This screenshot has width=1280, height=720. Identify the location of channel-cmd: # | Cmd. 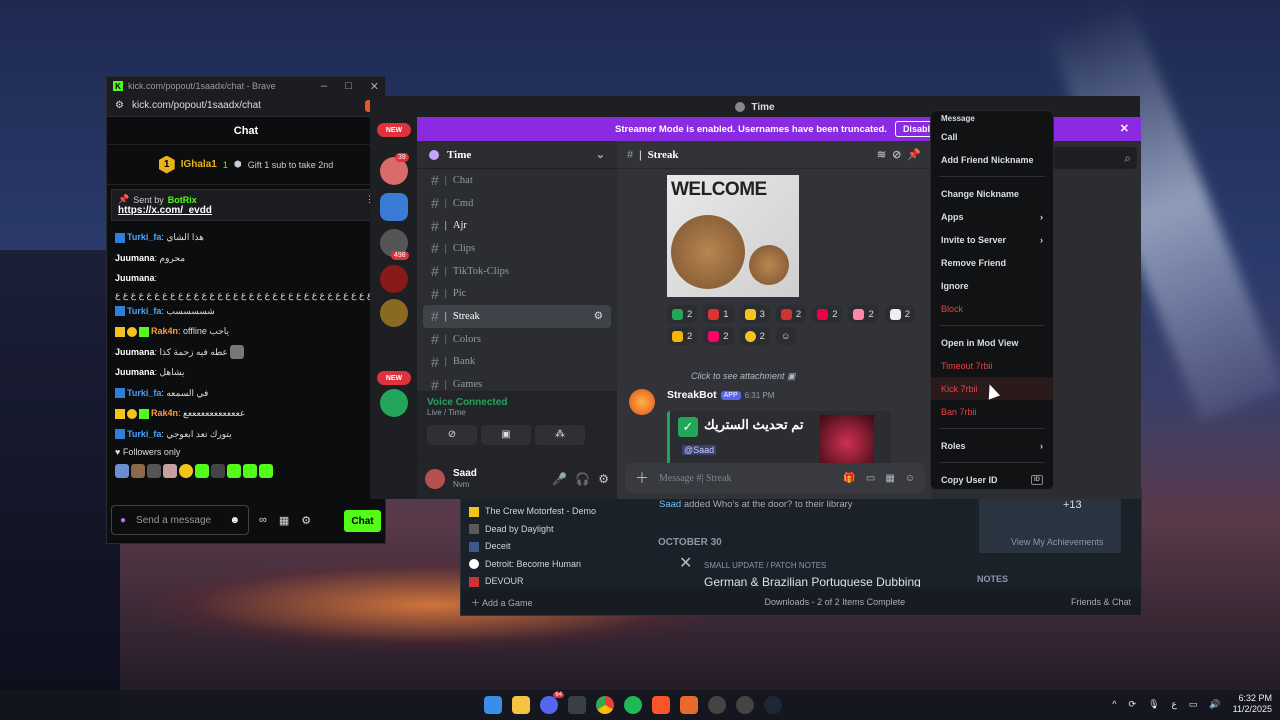
(517, 203).